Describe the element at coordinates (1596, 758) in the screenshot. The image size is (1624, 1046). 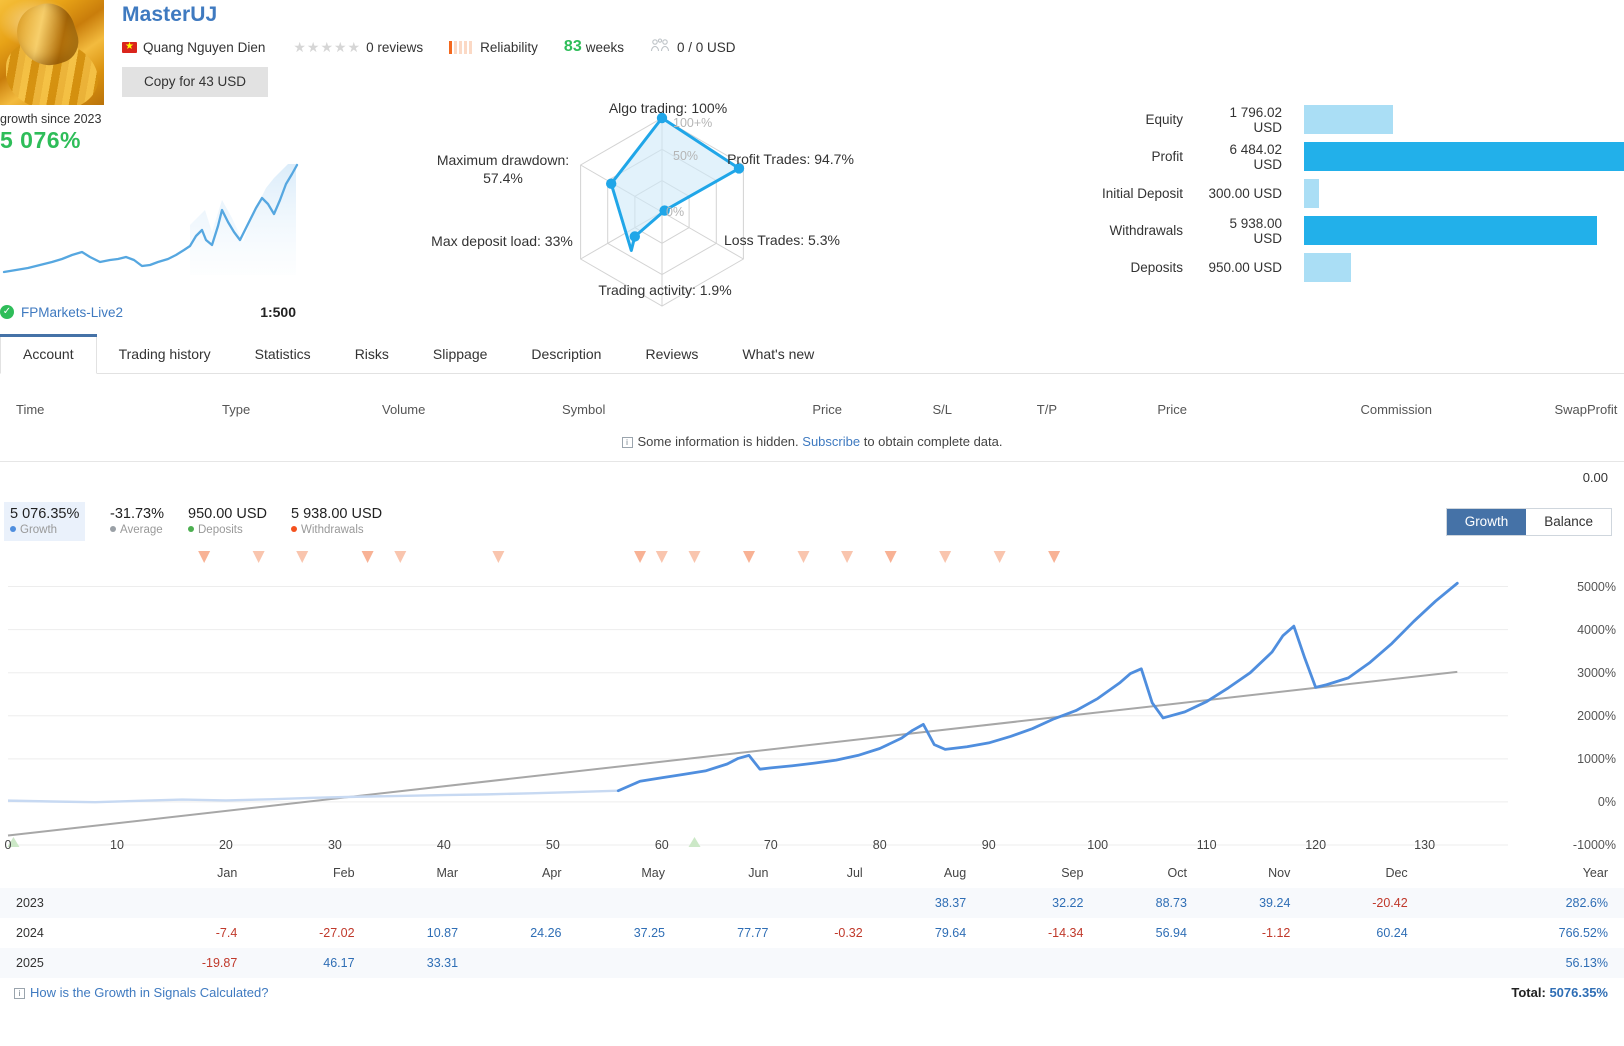
I see `chart-y-tick: 1000%` at that location.